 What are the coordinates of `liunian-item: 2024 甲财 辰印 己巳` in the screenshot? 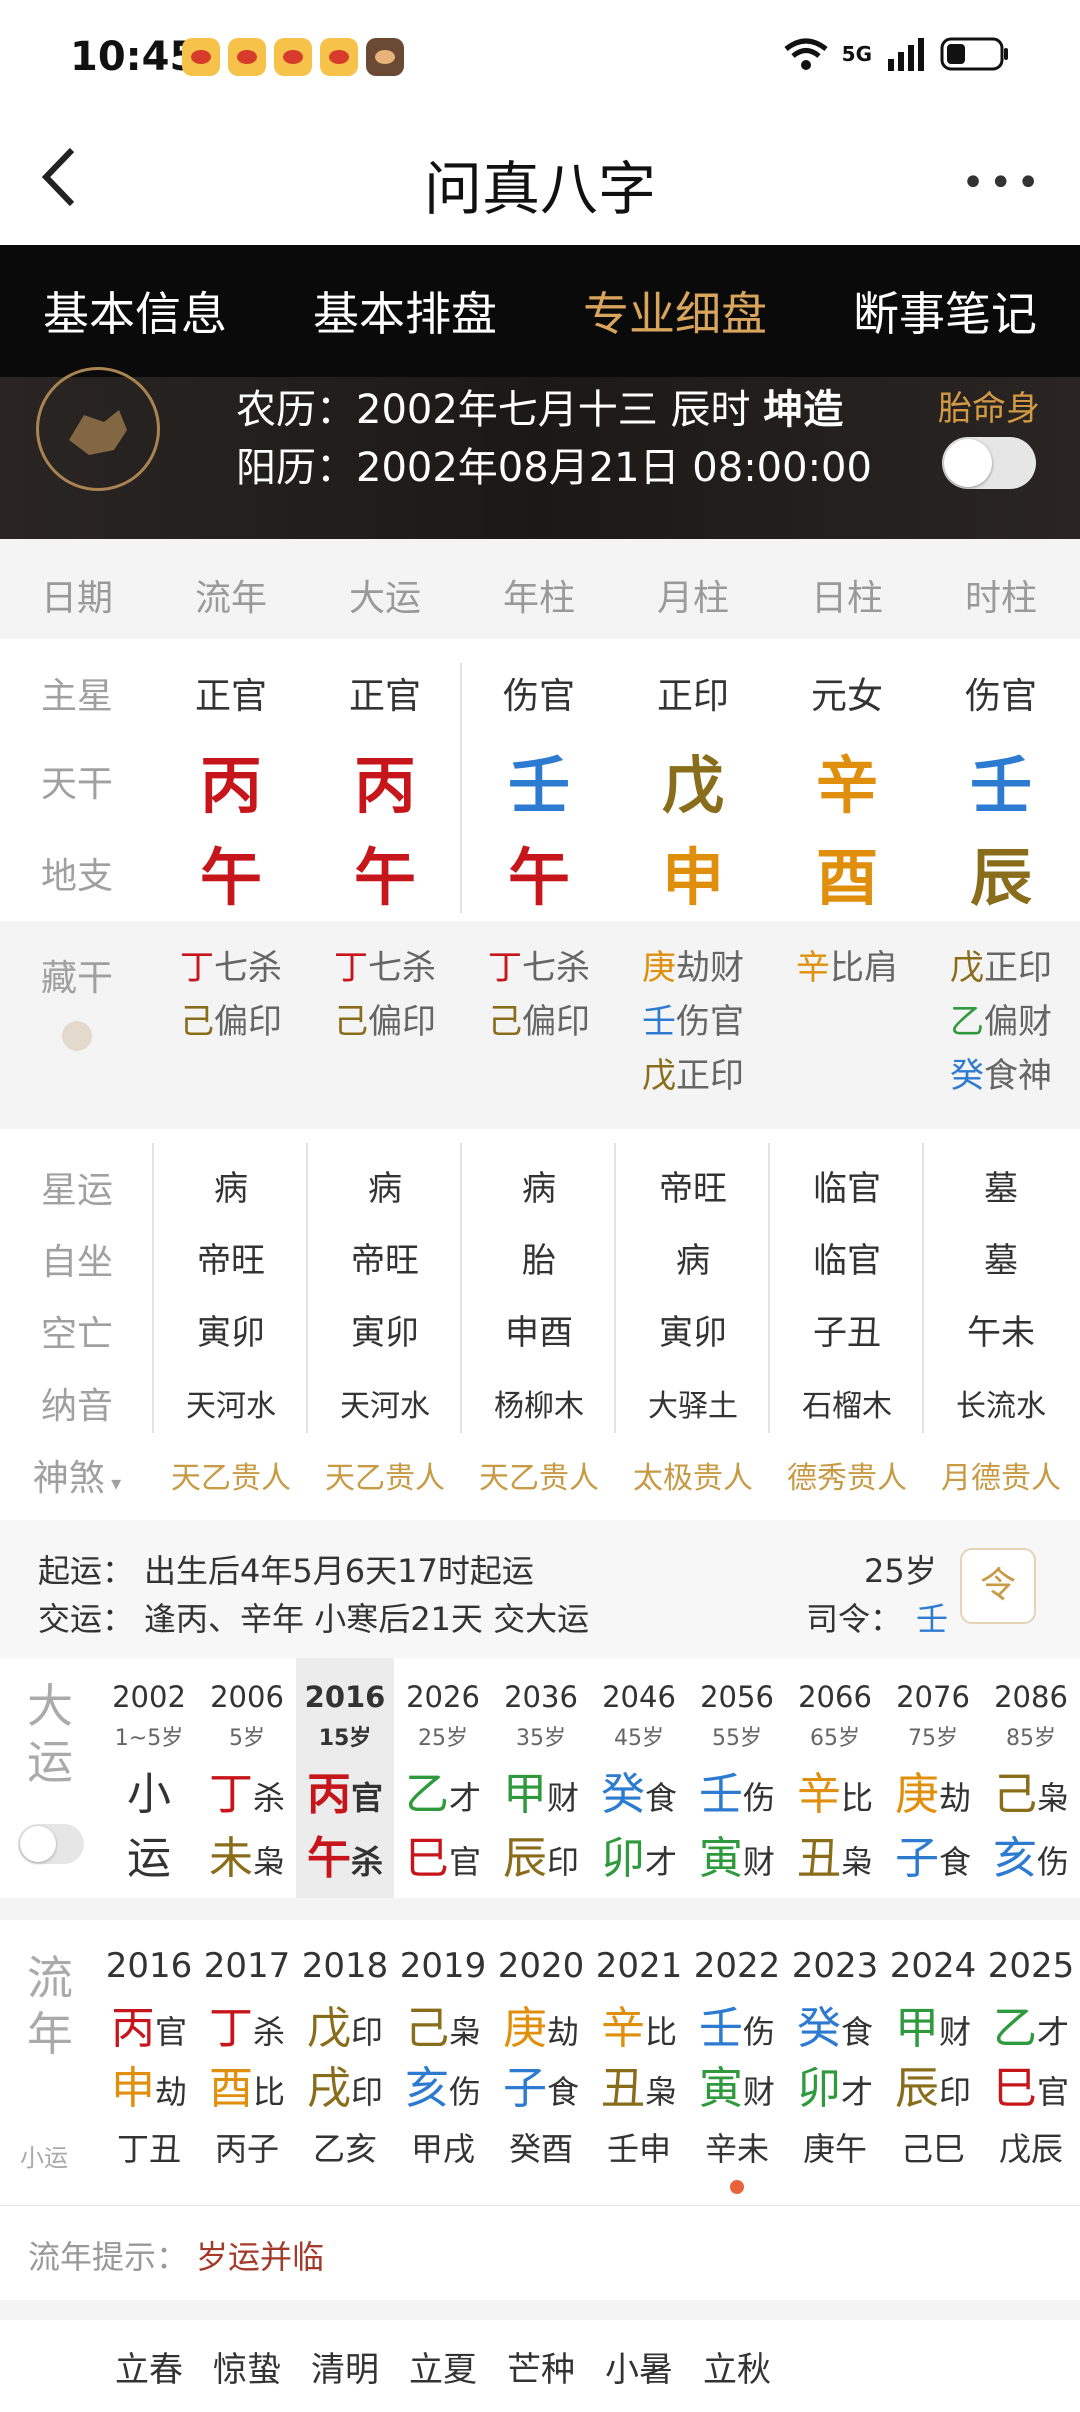 It's located at (933, 2062).